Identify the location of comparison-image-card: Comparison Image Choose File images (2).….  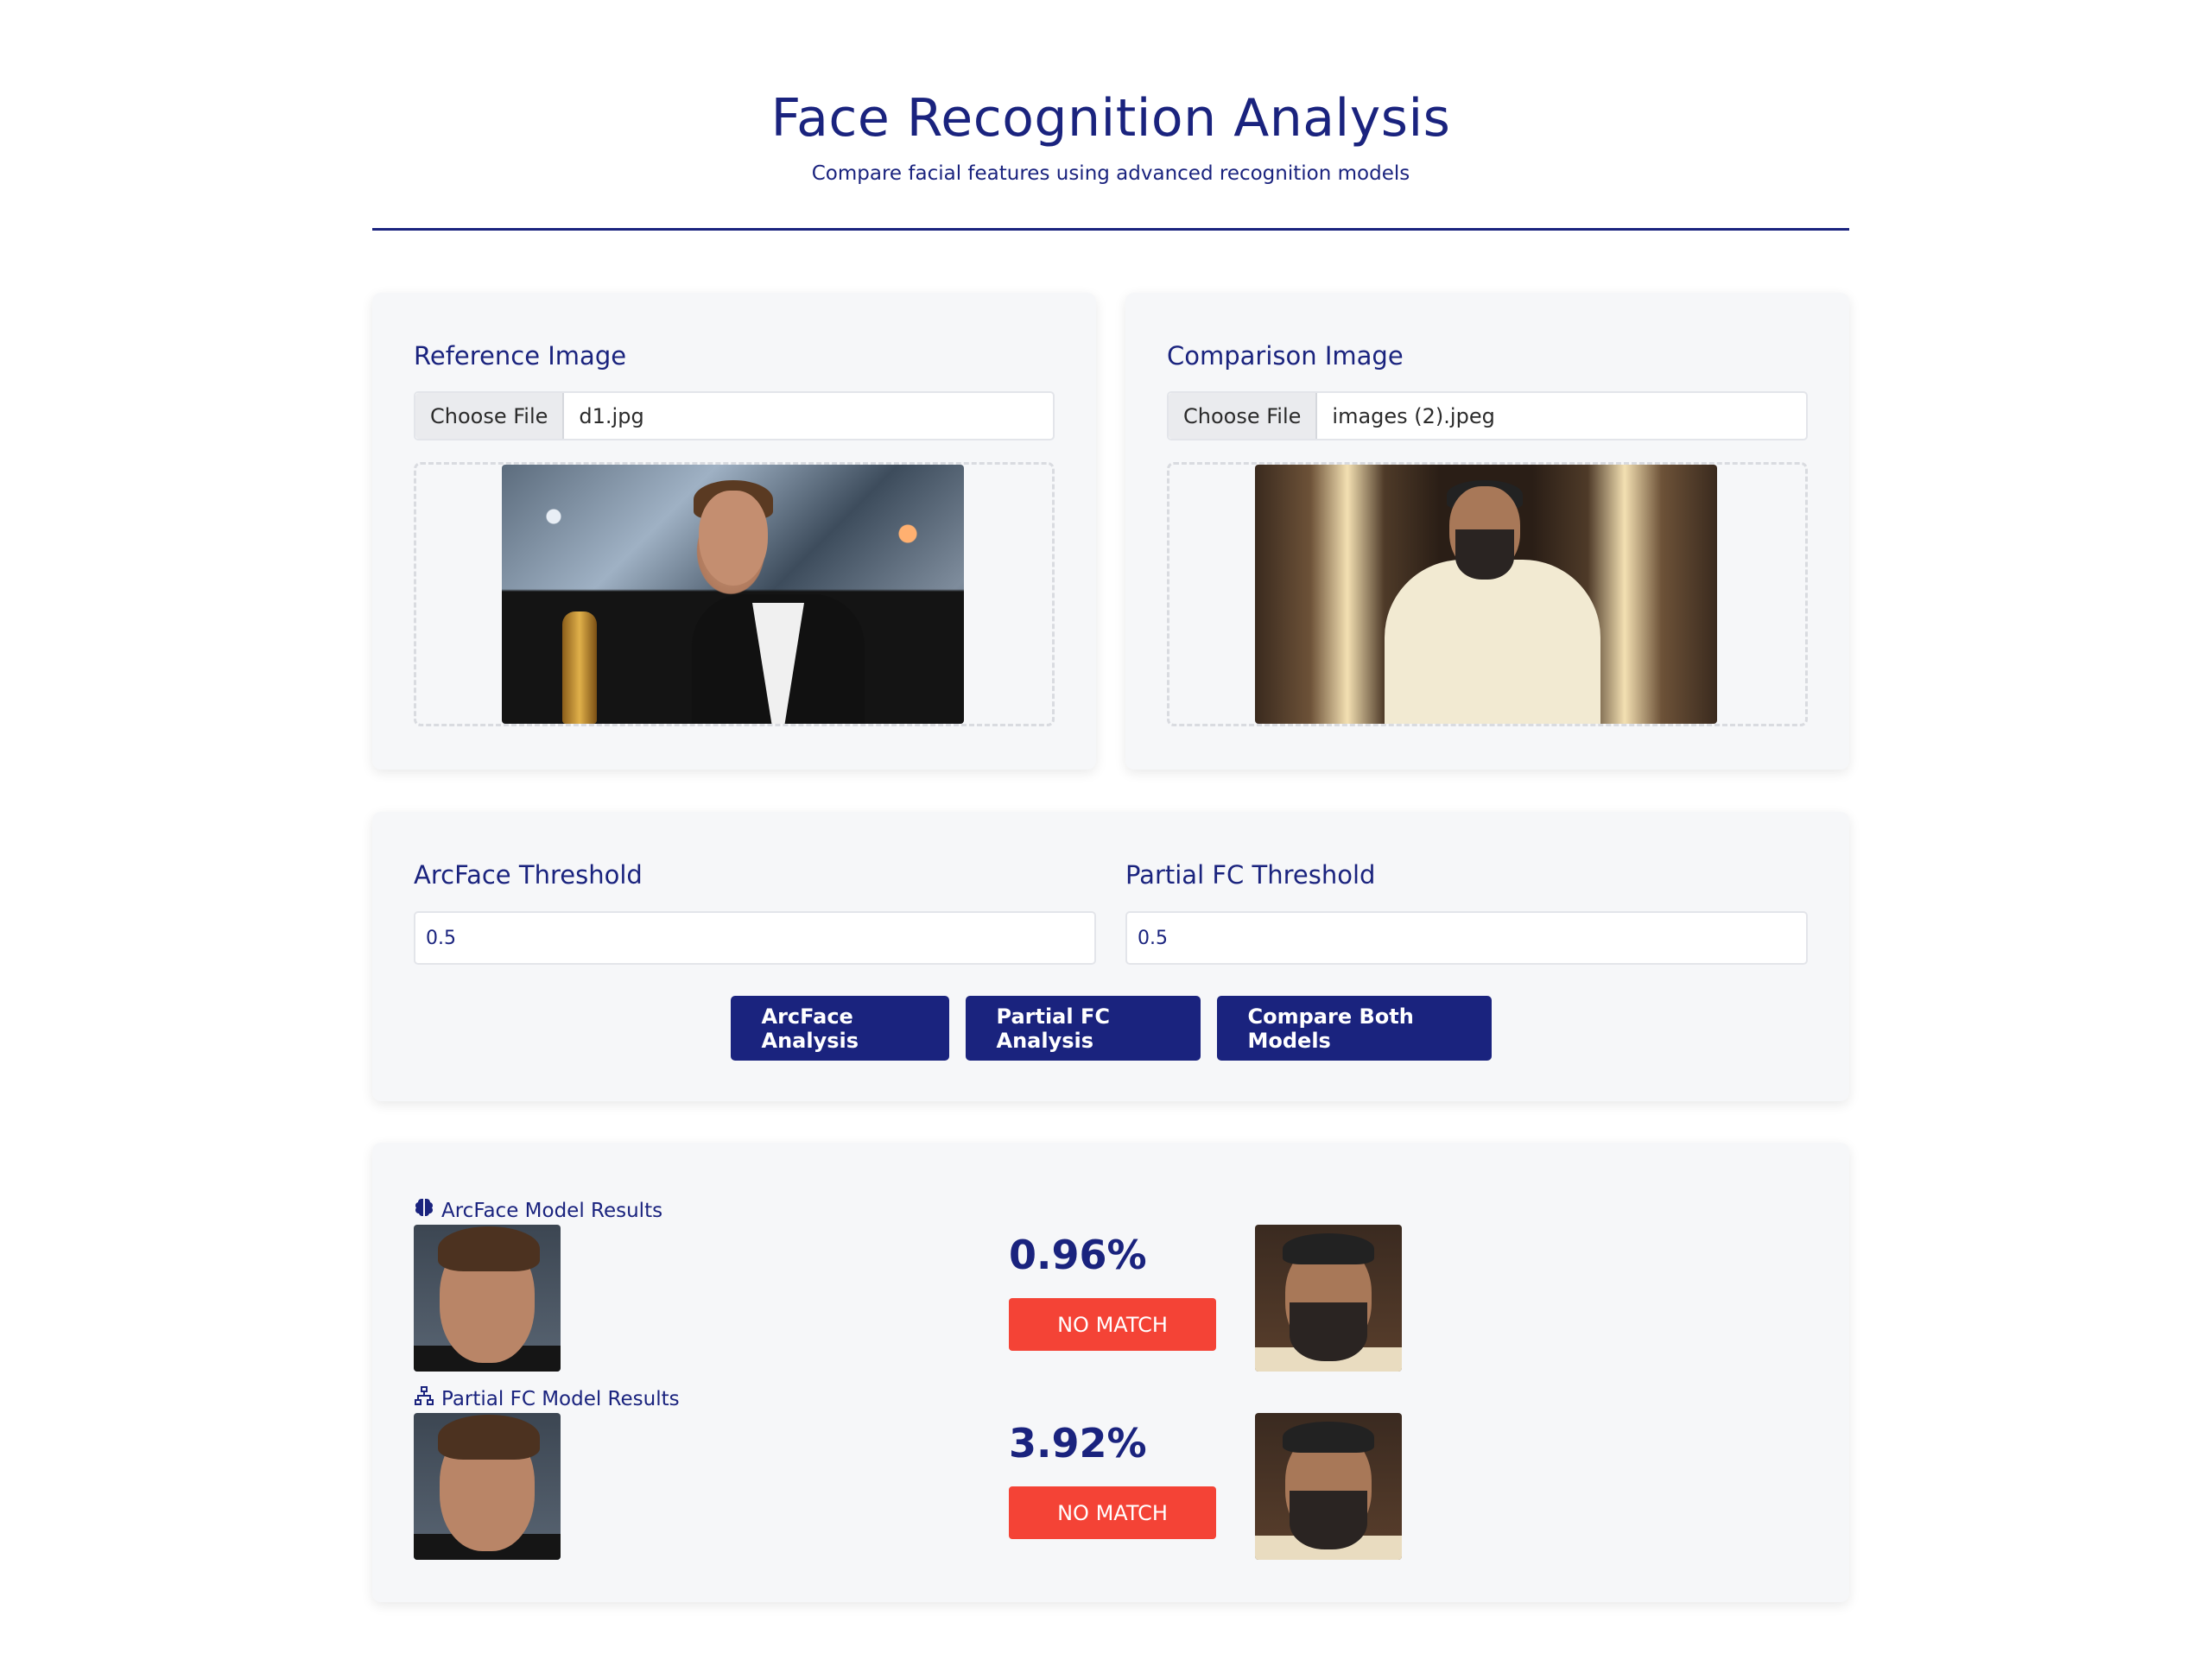
(1487, 531).